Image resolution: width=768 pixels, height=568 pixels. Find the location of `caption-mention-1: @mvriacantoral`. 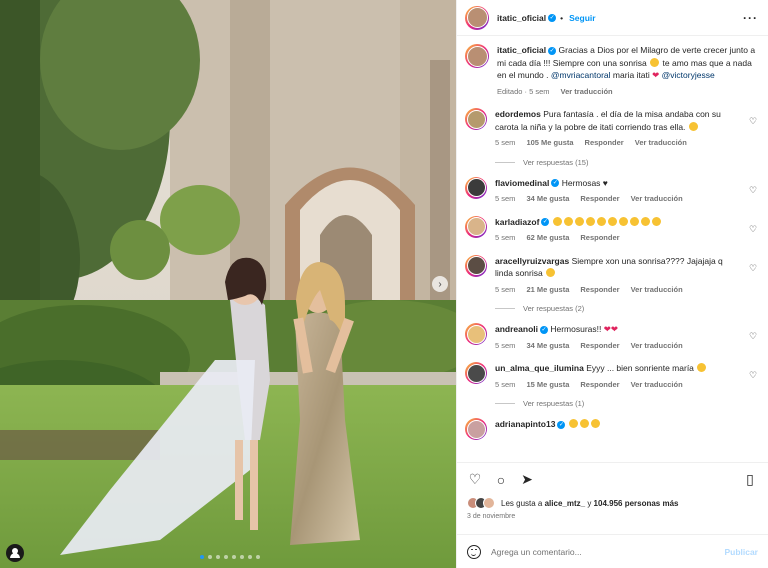

caption-mention-1: @mvriacantoral is located at coordinates (581, 75).